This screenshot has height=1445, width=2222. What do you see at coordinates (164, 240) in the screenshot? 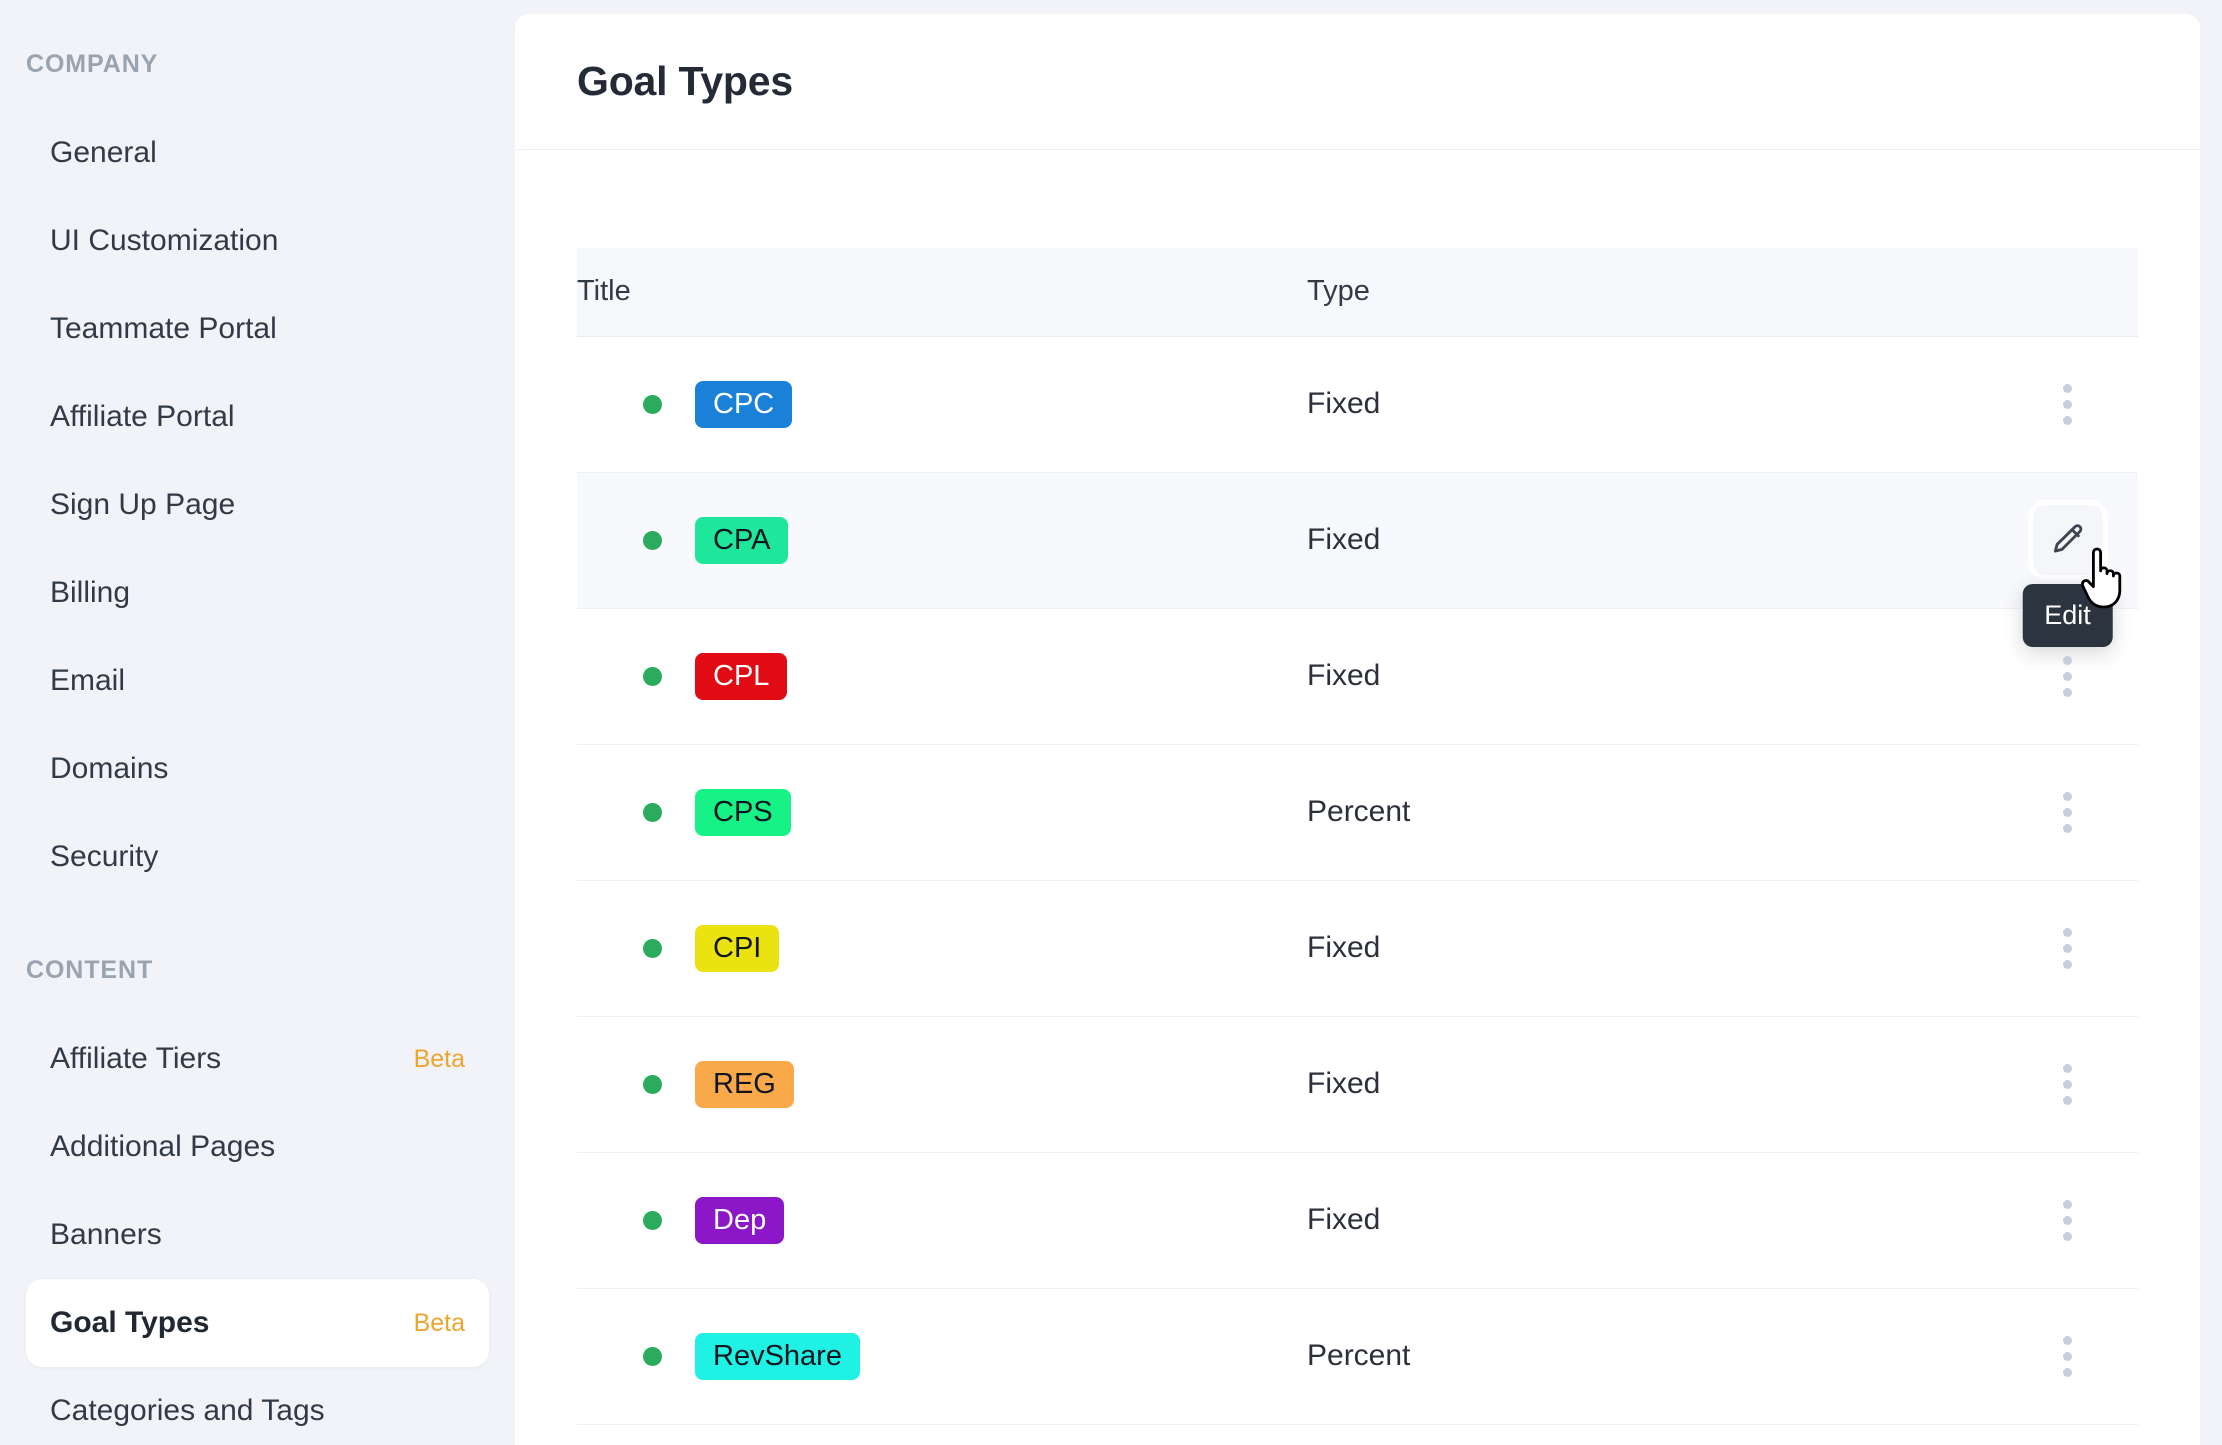
I see `sidebar-item-label: UI Customization` at bounding box center [164, 240].